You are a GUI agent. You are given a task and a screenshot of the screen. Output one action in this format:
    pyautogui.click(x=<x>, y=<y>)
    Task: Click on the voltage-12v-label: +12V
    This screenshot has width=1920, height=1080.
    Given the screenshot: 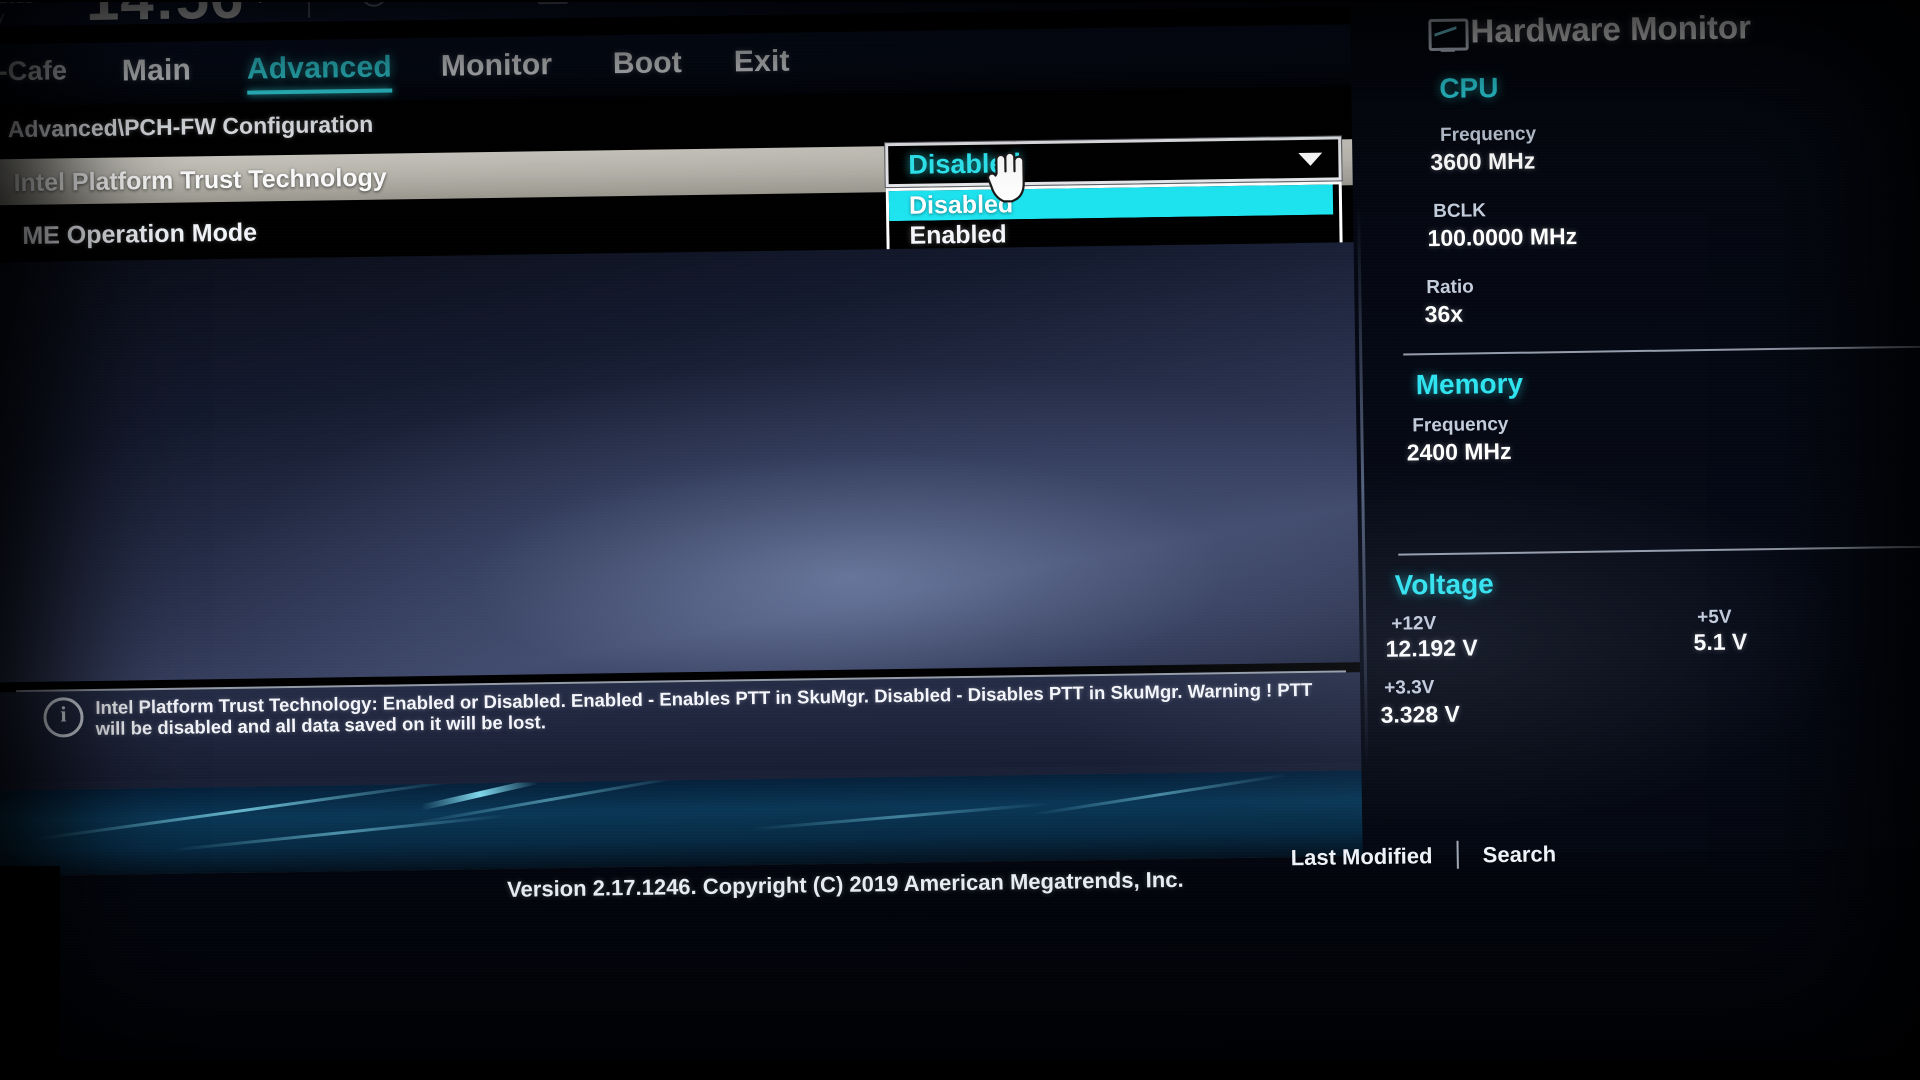 What is the action you would take?
    pyautogui.click(x=1414, y=624)
    